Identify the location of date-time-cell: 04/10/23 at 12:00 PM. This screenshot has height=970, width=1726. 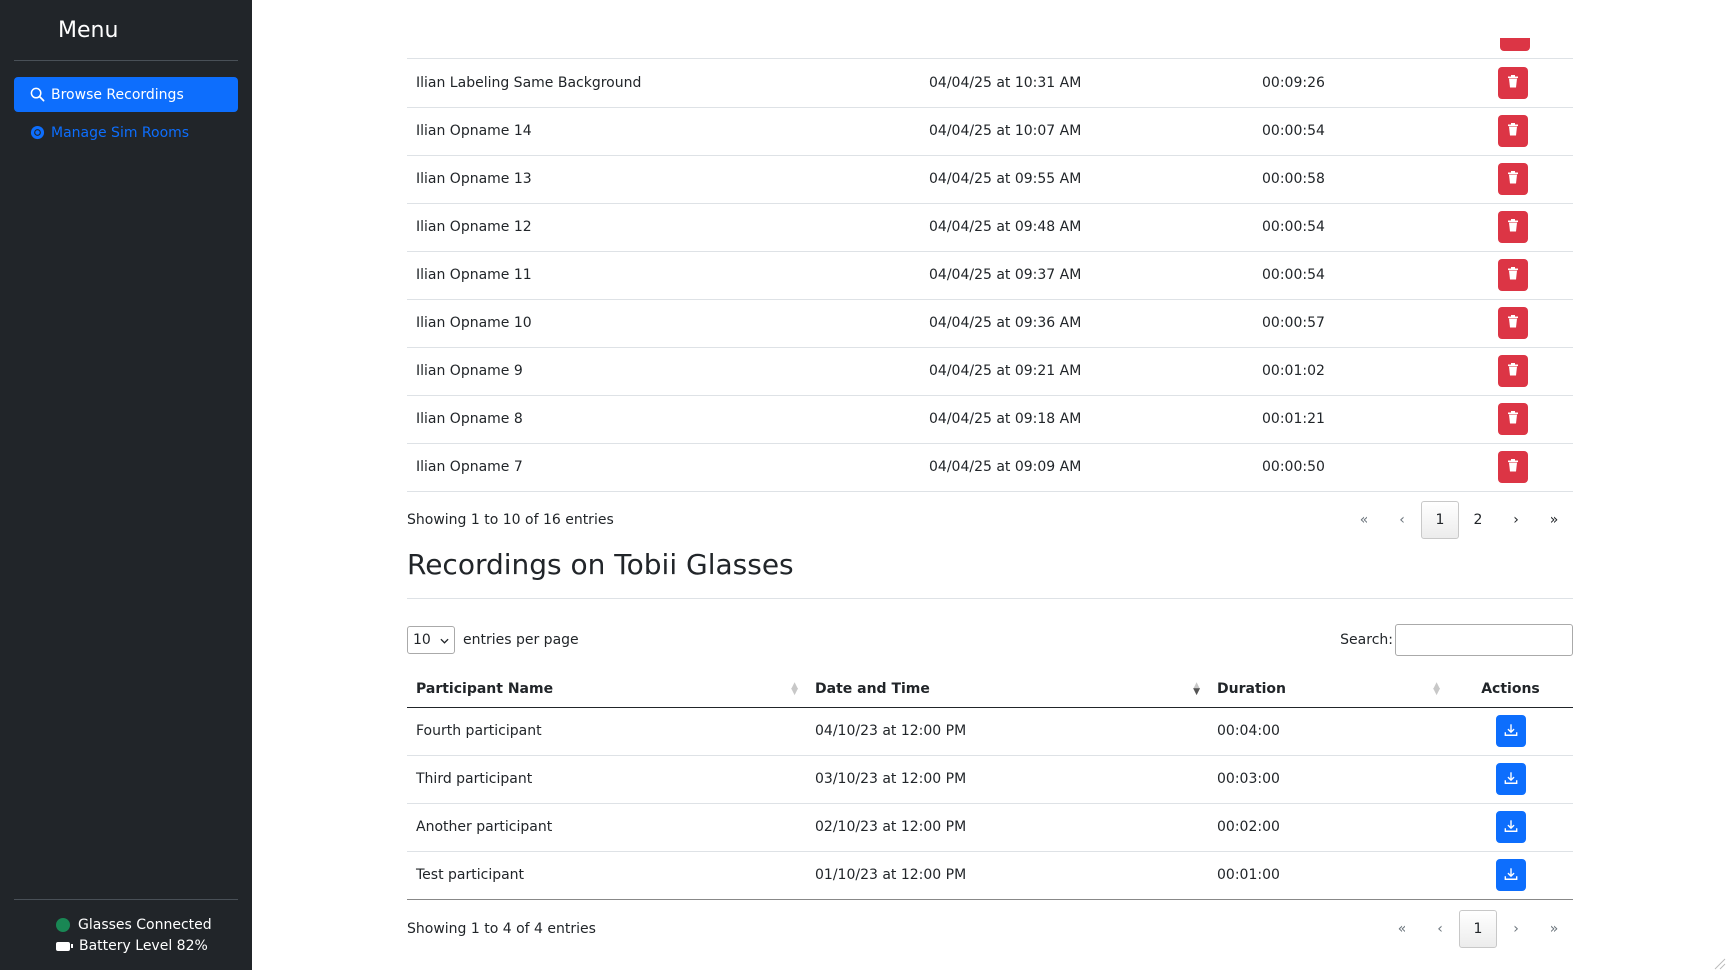
(1007, 731).